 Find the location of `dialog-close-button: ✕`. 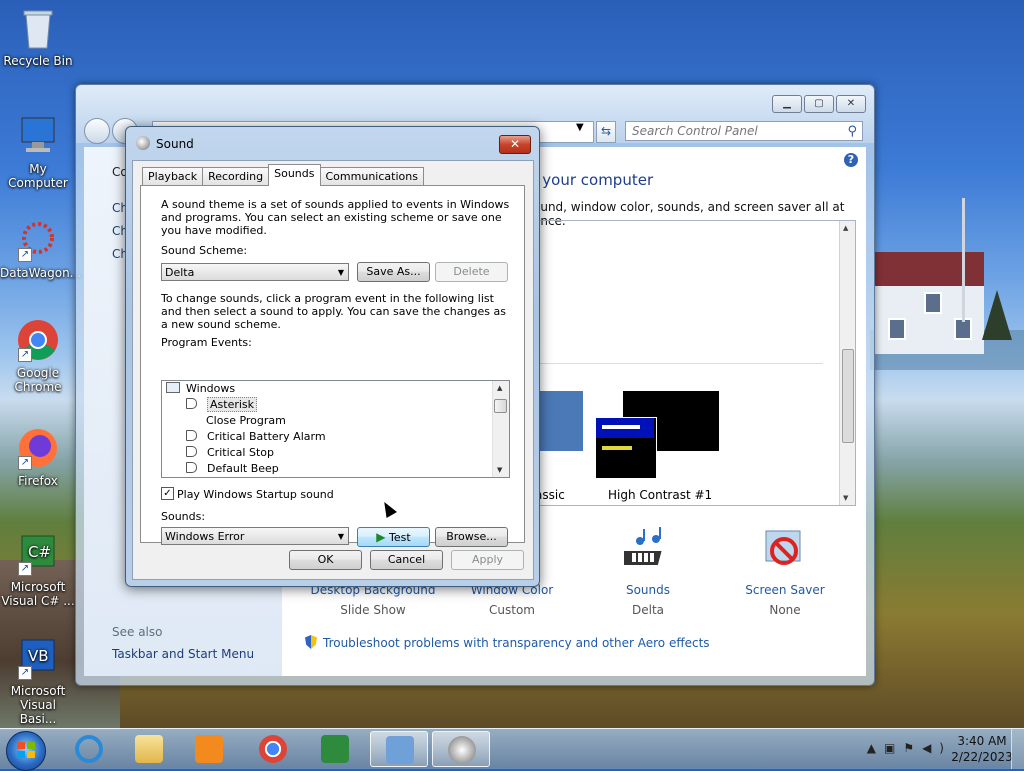

dialog-close-button: ✕ is located at coordinates (515, 144).